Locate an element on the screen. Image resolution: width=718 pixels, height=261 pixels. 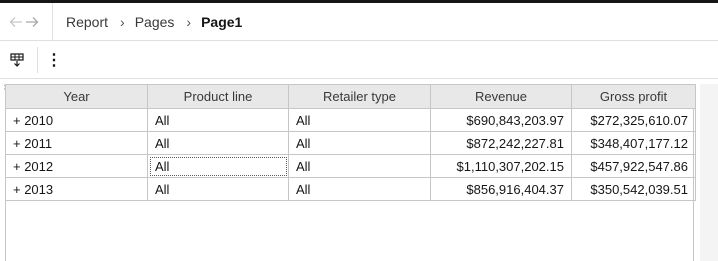
column-header-revenue: Revenue is located at coordinates (501, 96).